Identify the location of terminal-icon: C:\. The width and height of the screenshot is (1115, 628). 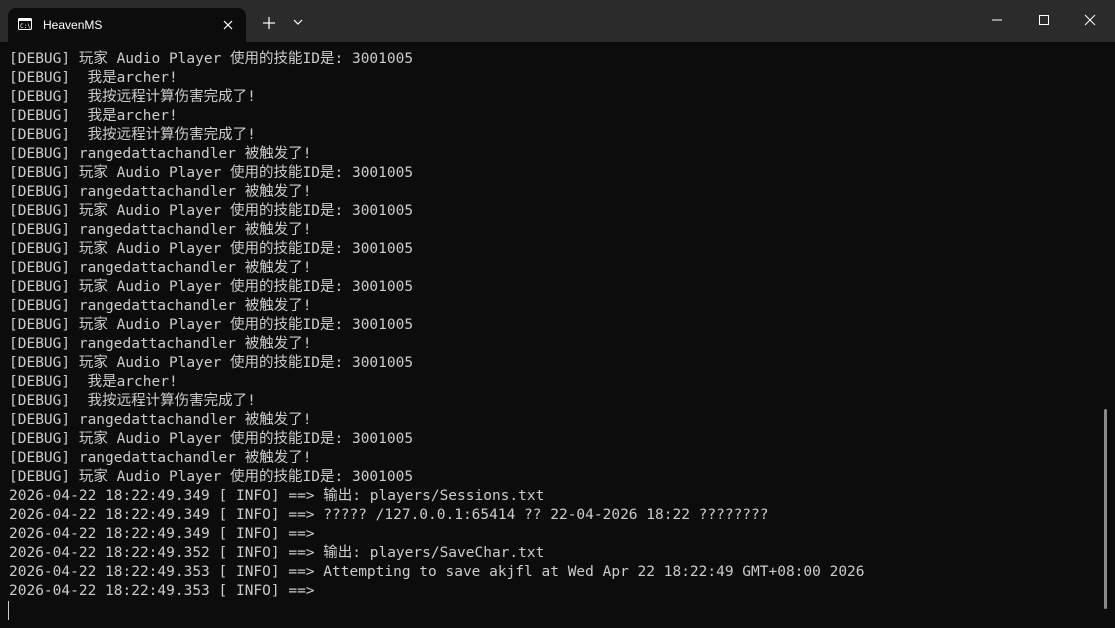
(25, 24).